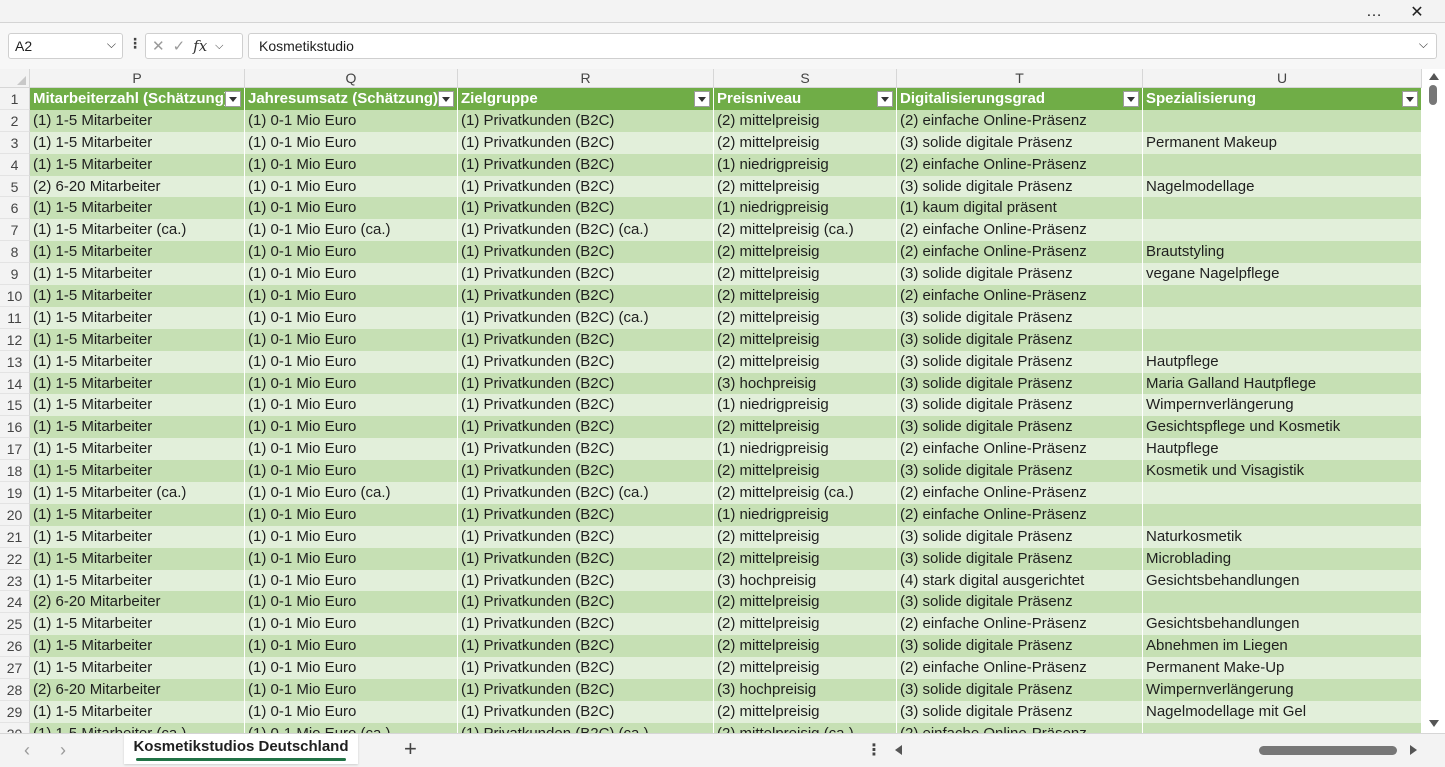 Image resolution: width=1445 pixels, height=767 pixels. Describe the element at coordinates (1020, 78) in the screenshot. I see `column-header-t: T` at that location.